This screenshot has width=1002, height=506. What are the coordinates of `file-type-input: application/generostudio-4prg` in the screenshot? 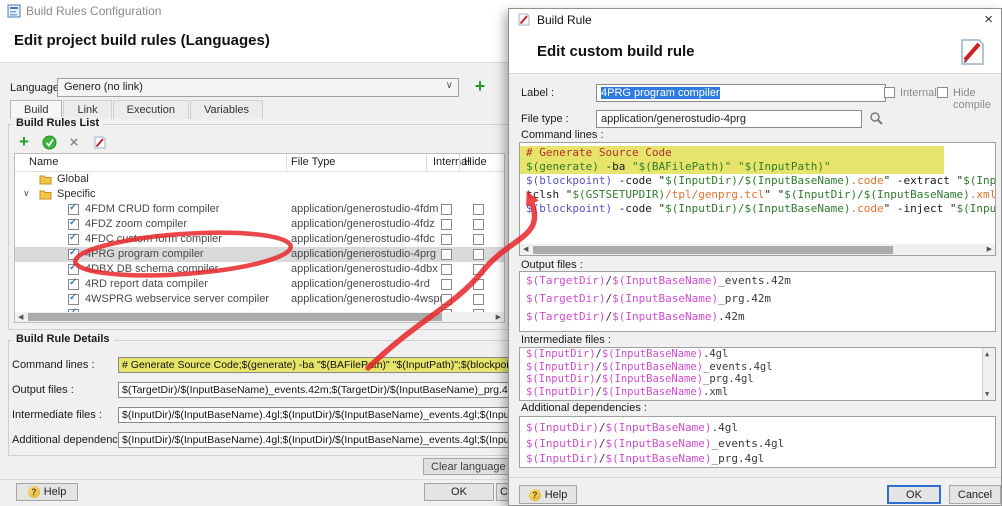 It's located at (729, 119).